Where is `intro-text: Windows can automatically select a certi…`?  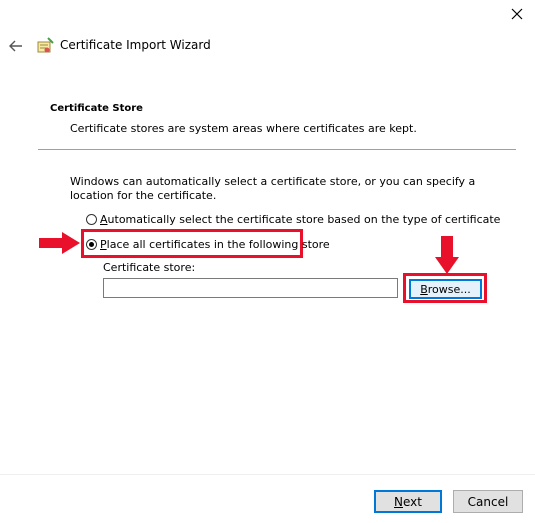 intro-text: Windows can automatically select a certi… is located at coordinates (273, 188).